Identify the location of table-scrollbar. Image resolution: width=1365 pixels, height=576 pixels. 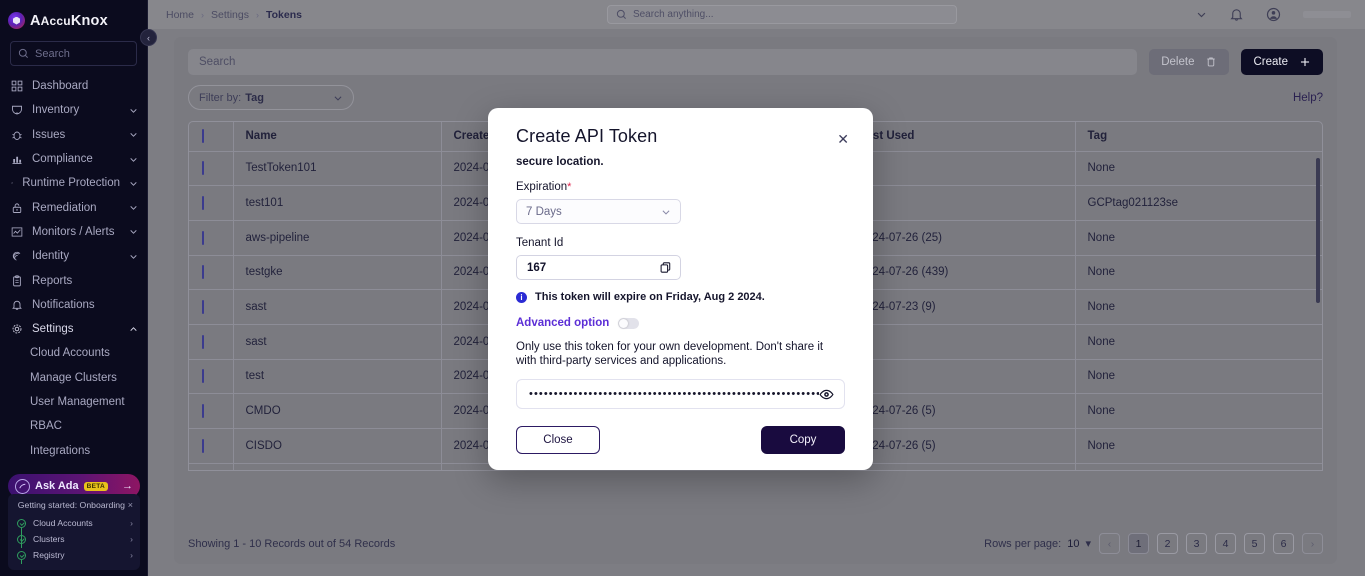
(1318, 230).